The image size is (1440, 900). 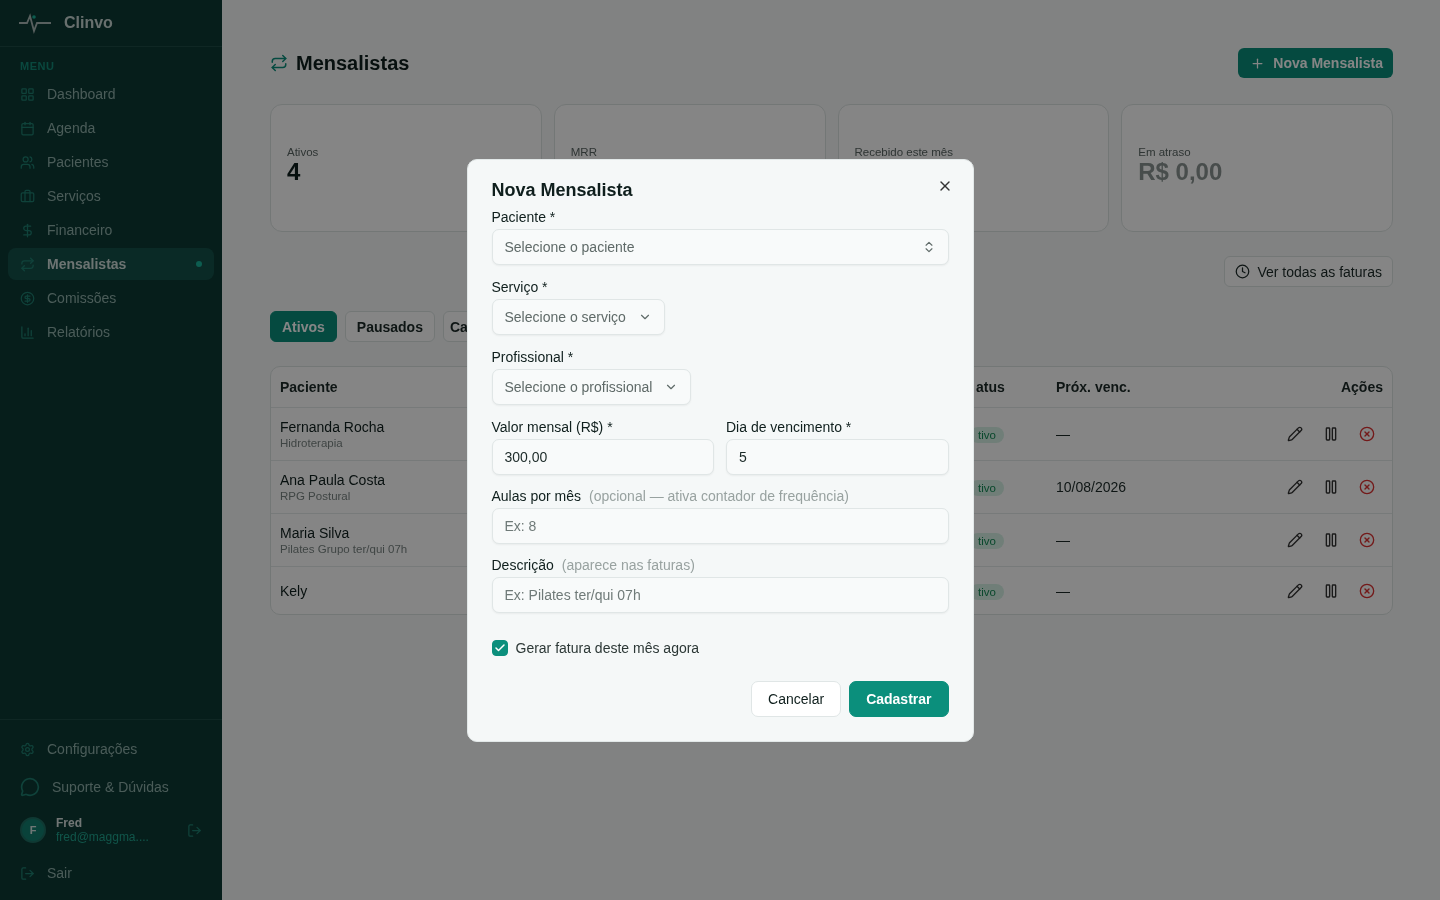 What do you see at coordinates (602, 456) in the screenshot?
I see `input-field: 300,00` at bounding box center [602, 456].